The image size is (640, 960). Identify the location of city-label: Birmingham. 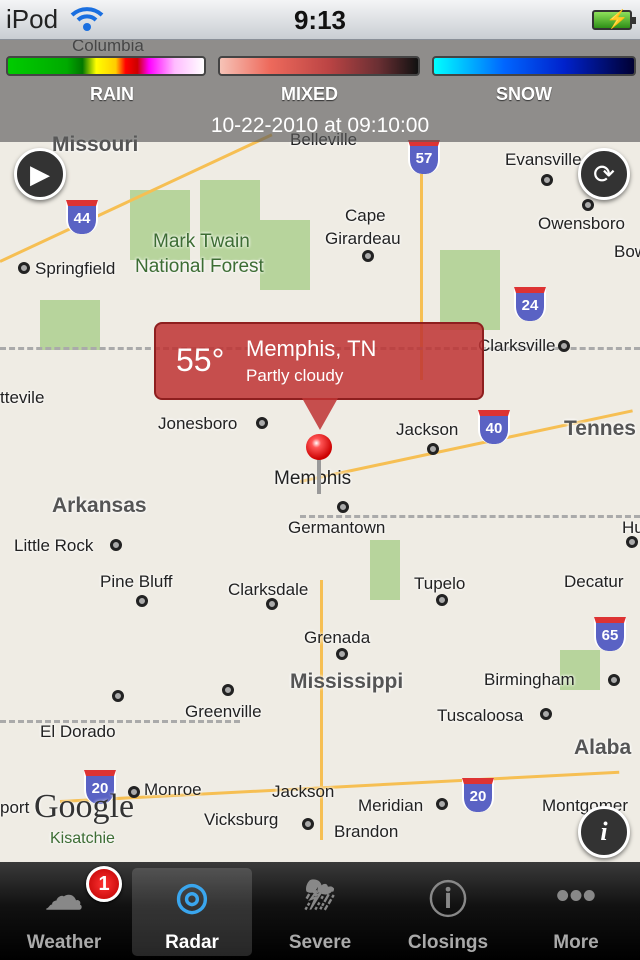
(529, 679).